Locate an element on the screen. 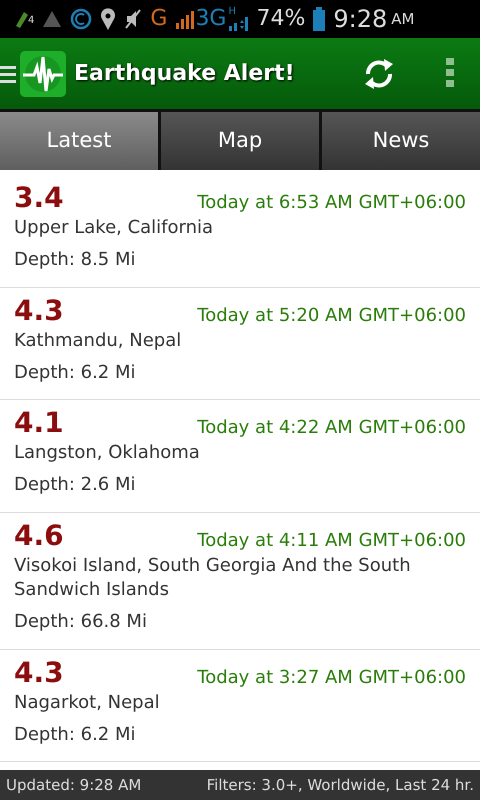 The image size is (480, 800). network-type: H is located at coordinates (232, 12).